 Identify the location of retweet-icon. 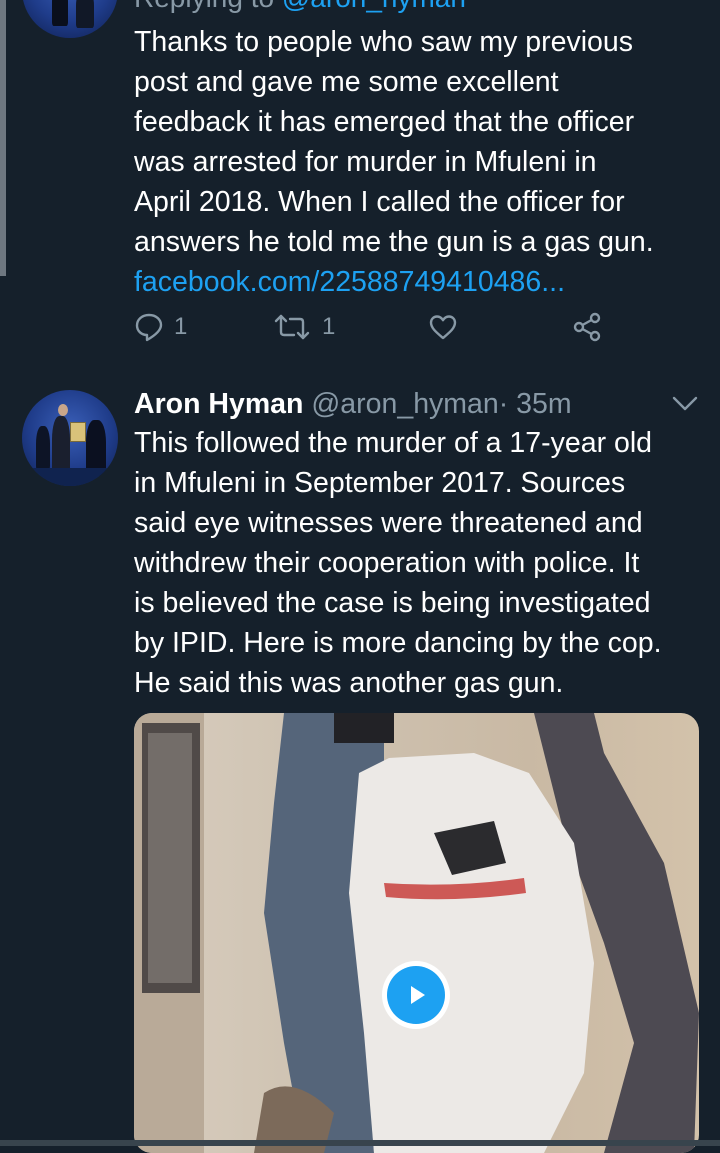
(292, 327).